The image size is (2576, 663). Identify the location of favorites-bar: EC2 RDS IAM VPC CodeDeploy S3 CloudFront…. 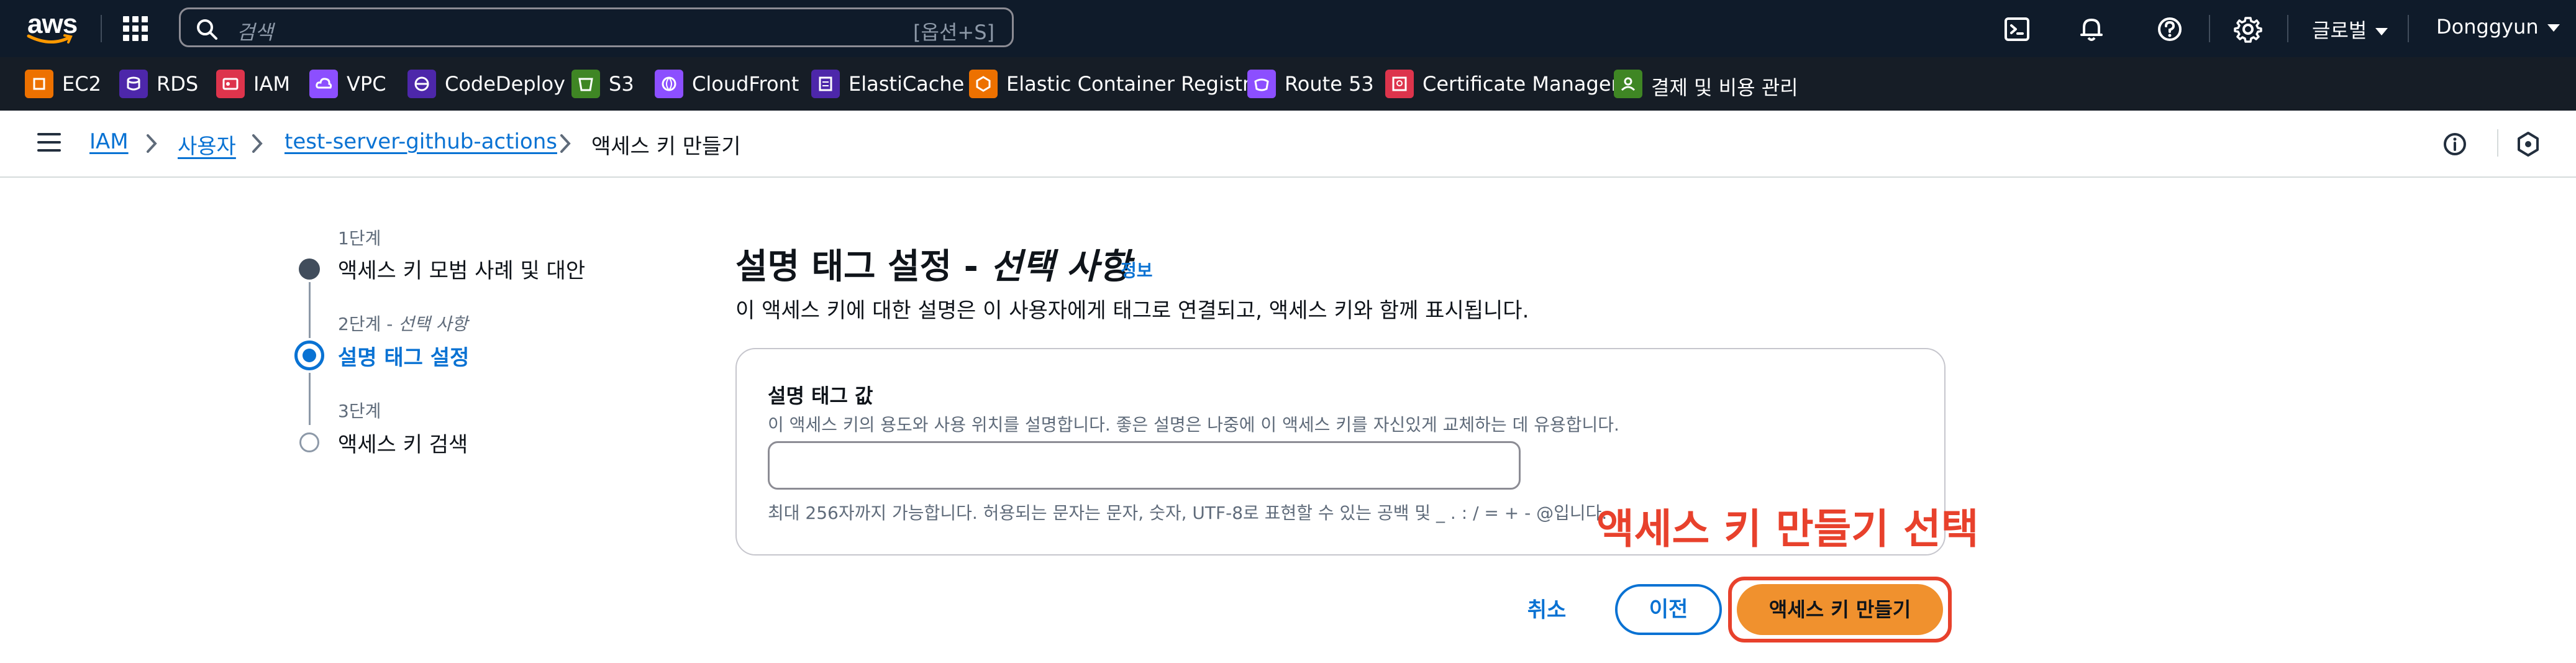
(1288, 84).